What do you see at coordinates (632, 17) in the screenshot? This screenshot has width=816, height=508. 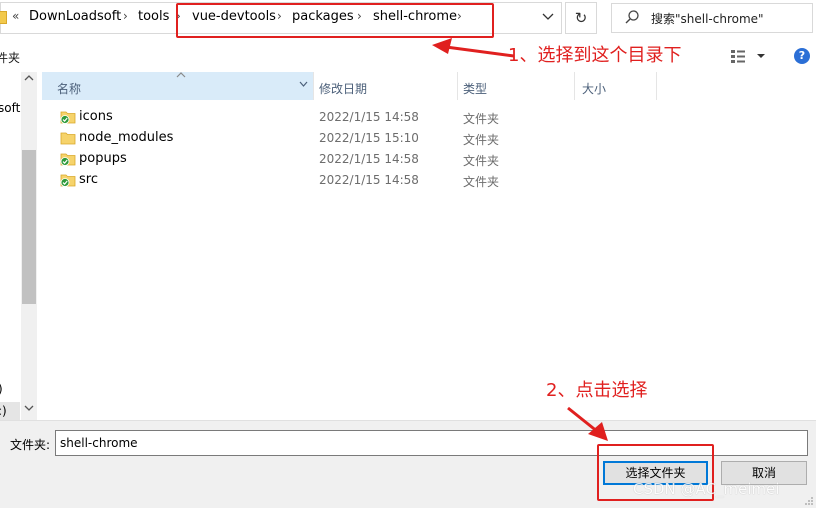 I see `search-icon` at bounding box center [632, 17].